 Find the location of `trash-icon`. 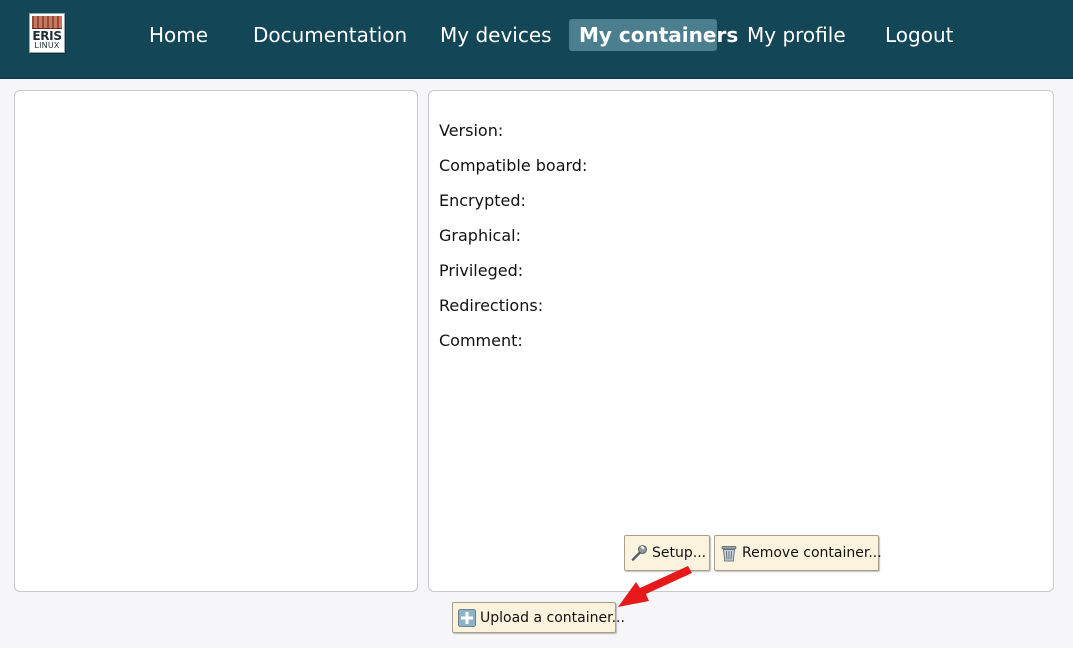

trash-icon is located at coordinates (729, 554).